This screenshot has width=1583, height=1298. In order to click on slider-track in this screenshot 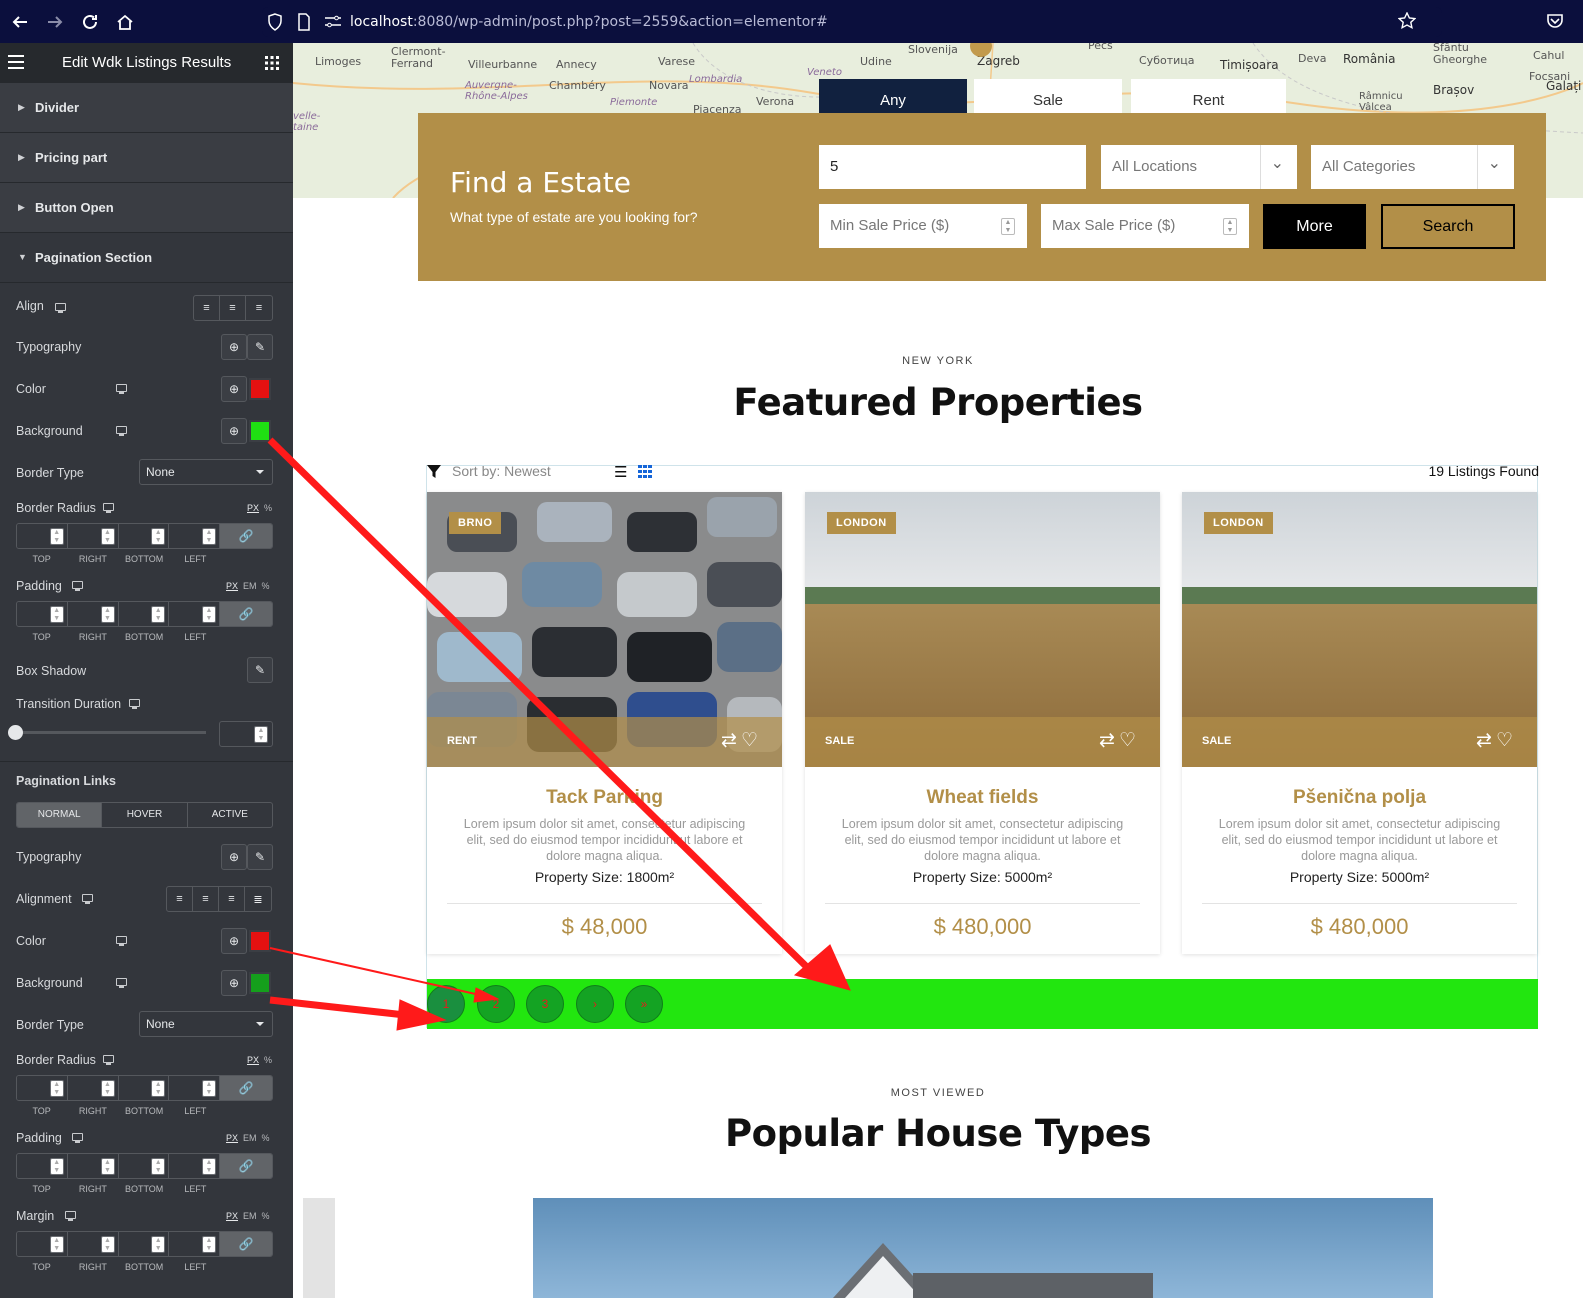, I will do `click(111, 732)`.